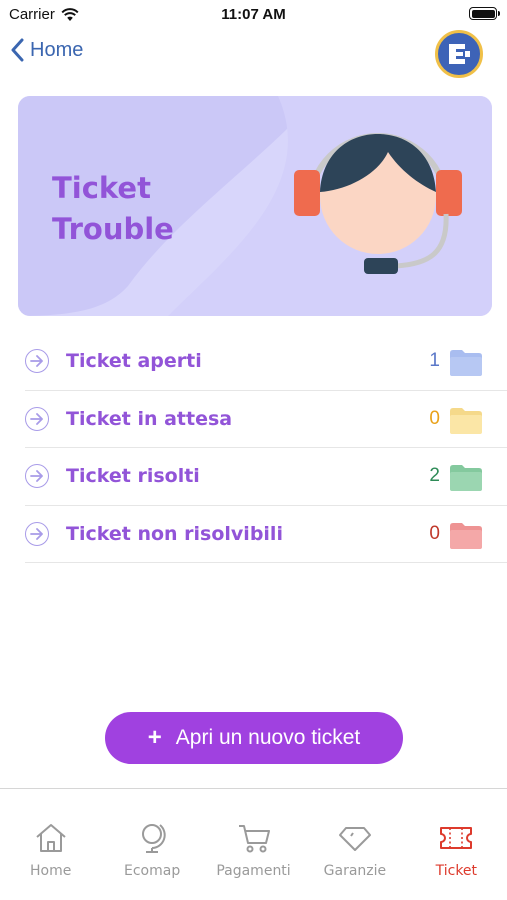 This screenshot has width=507, height=900. I want to click on ticket-count: 2, so click(434, 476).